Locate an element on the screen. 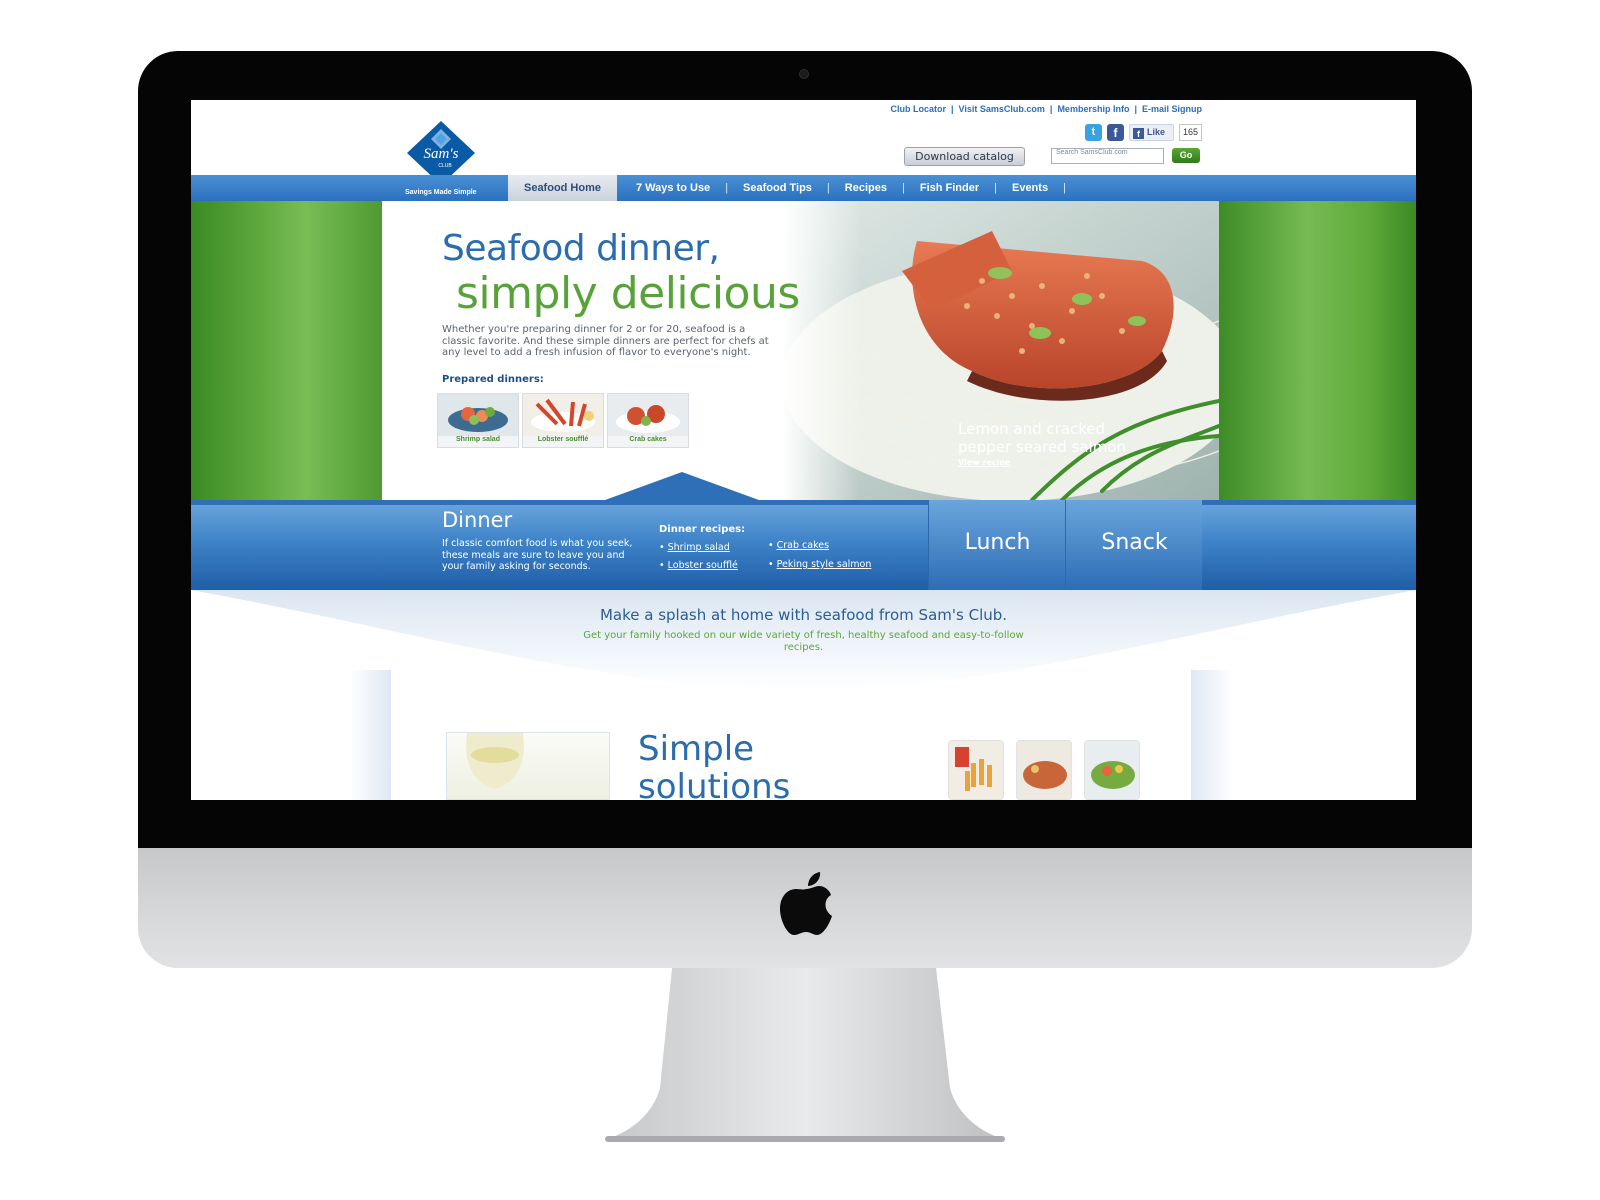 Image resolution: width=1600 pixels, height=1200 pixels. tab-snack: Snack is located at coordinates (1133, 545).